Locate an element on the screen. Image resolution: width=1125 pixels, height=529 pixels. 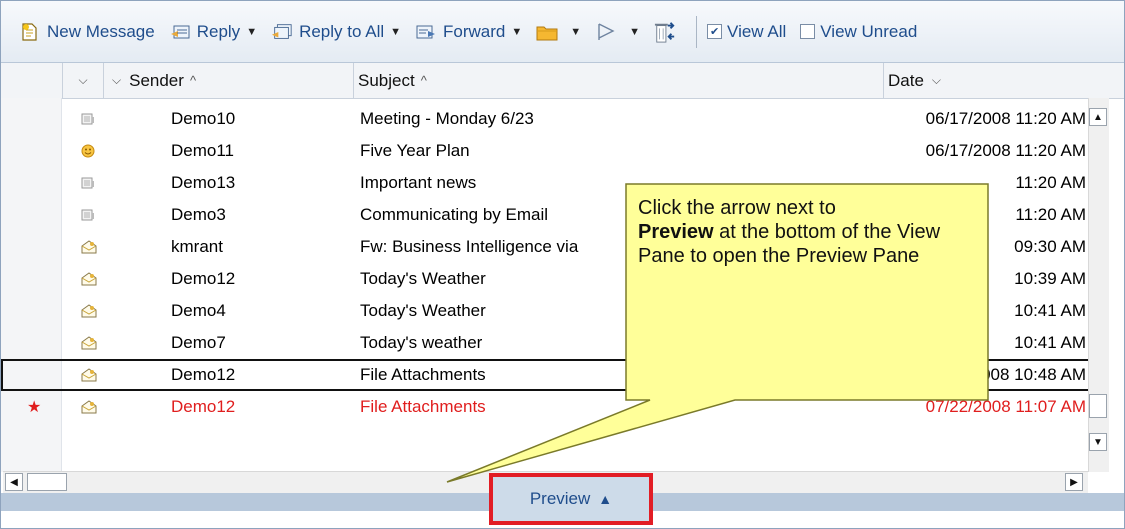
view-unread-toggle: View Unread is located at coordinates (858, 32).